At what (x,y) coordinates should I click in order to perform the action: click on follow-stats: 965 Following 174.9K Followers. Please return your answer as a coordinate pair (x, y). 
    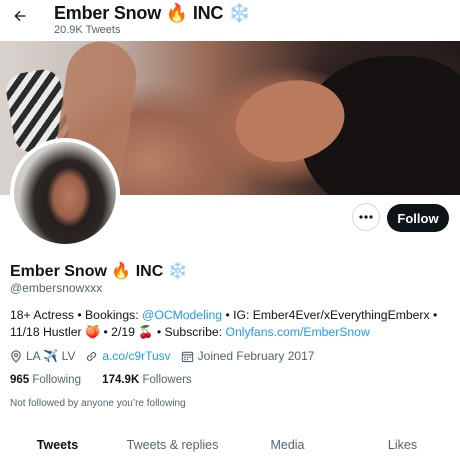
    Looking at the image, I should click on (110, 380).